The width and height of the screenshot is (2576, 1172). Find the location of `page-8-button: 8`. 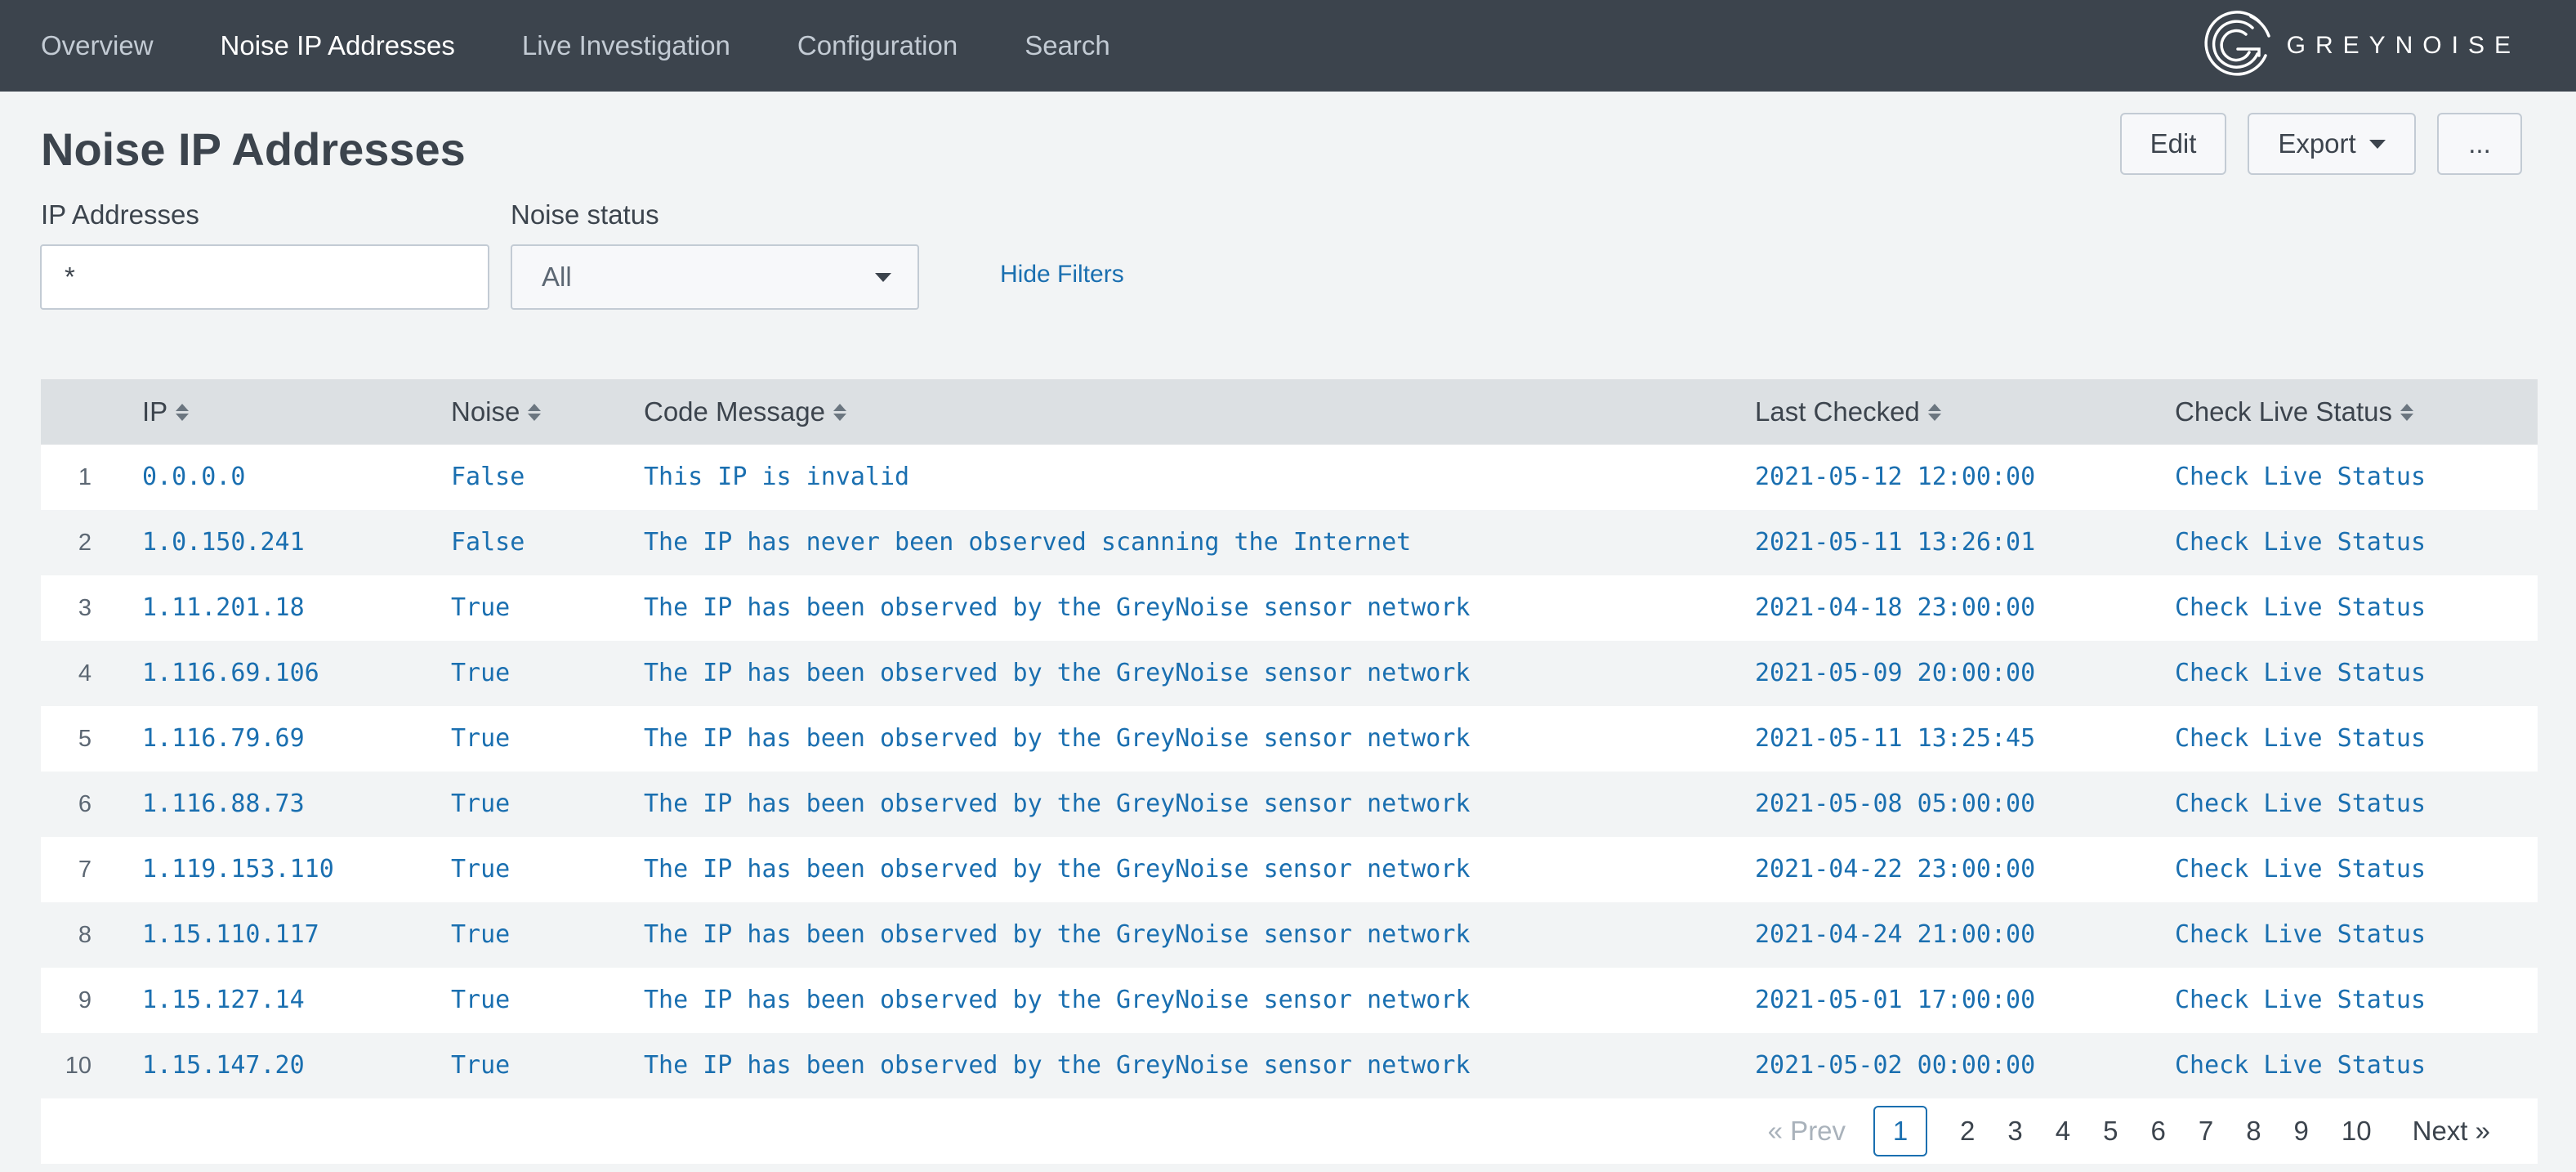

page-8-button: 8 is located at coordinates (2254, 1132).